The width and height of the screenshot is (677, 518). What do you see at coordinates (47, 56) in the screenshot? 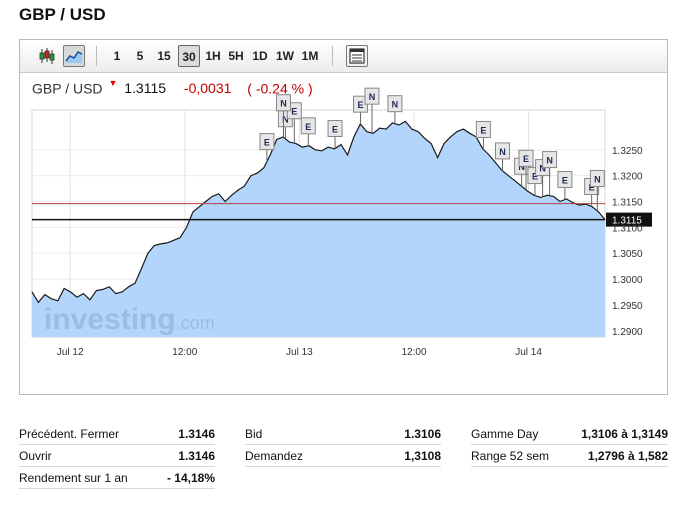
I see `candlestick-chart-icon` at bounding box center [47, 56].